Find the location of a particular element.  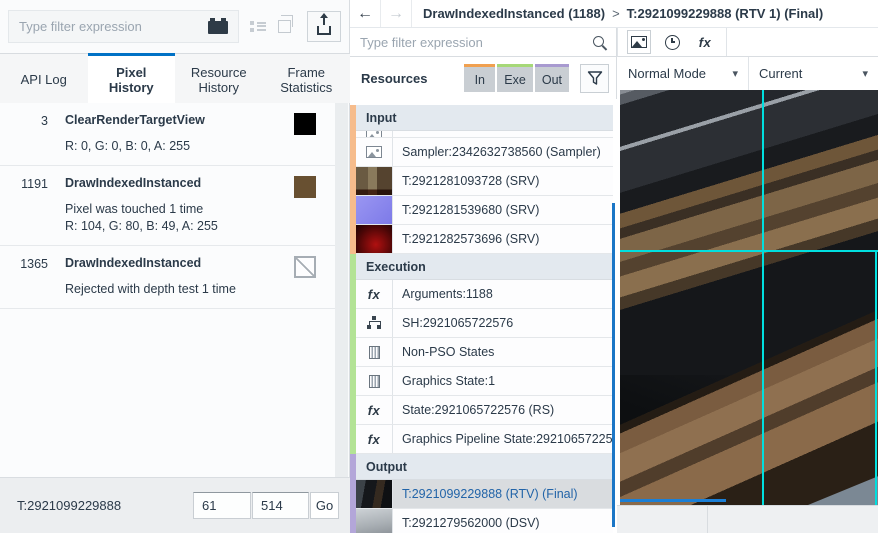

resource-row: SH:2921065722576 is located at coordinates (484, 323).